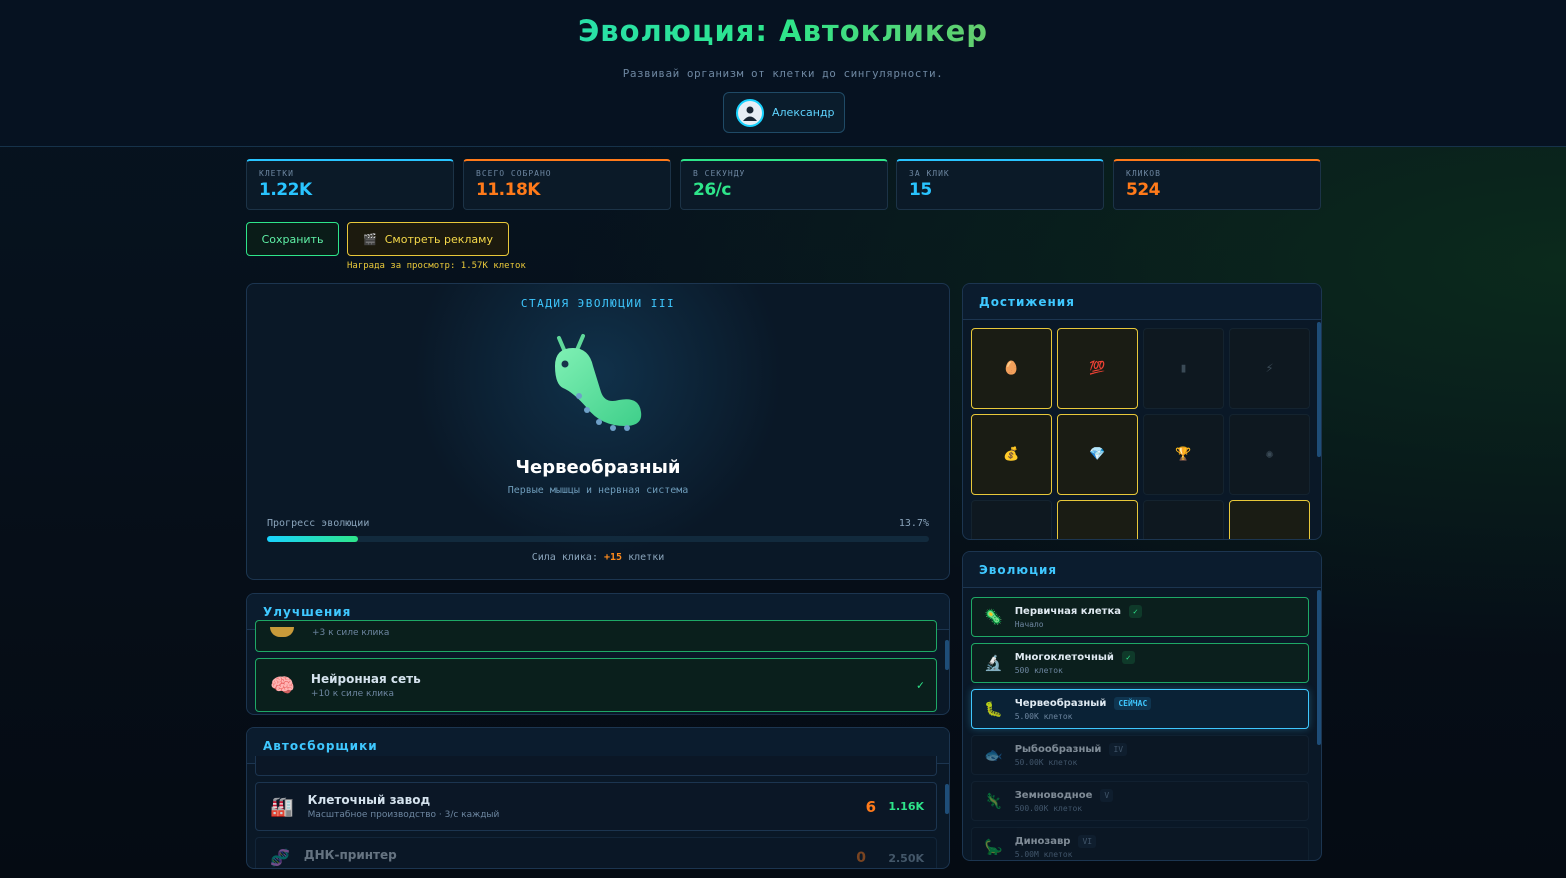 Image resolution: width=1566 pixels, height=878 pixels. Describe the element at coordinates (803, 112) in the screenshot. I see `user-name: Александр` at that location.